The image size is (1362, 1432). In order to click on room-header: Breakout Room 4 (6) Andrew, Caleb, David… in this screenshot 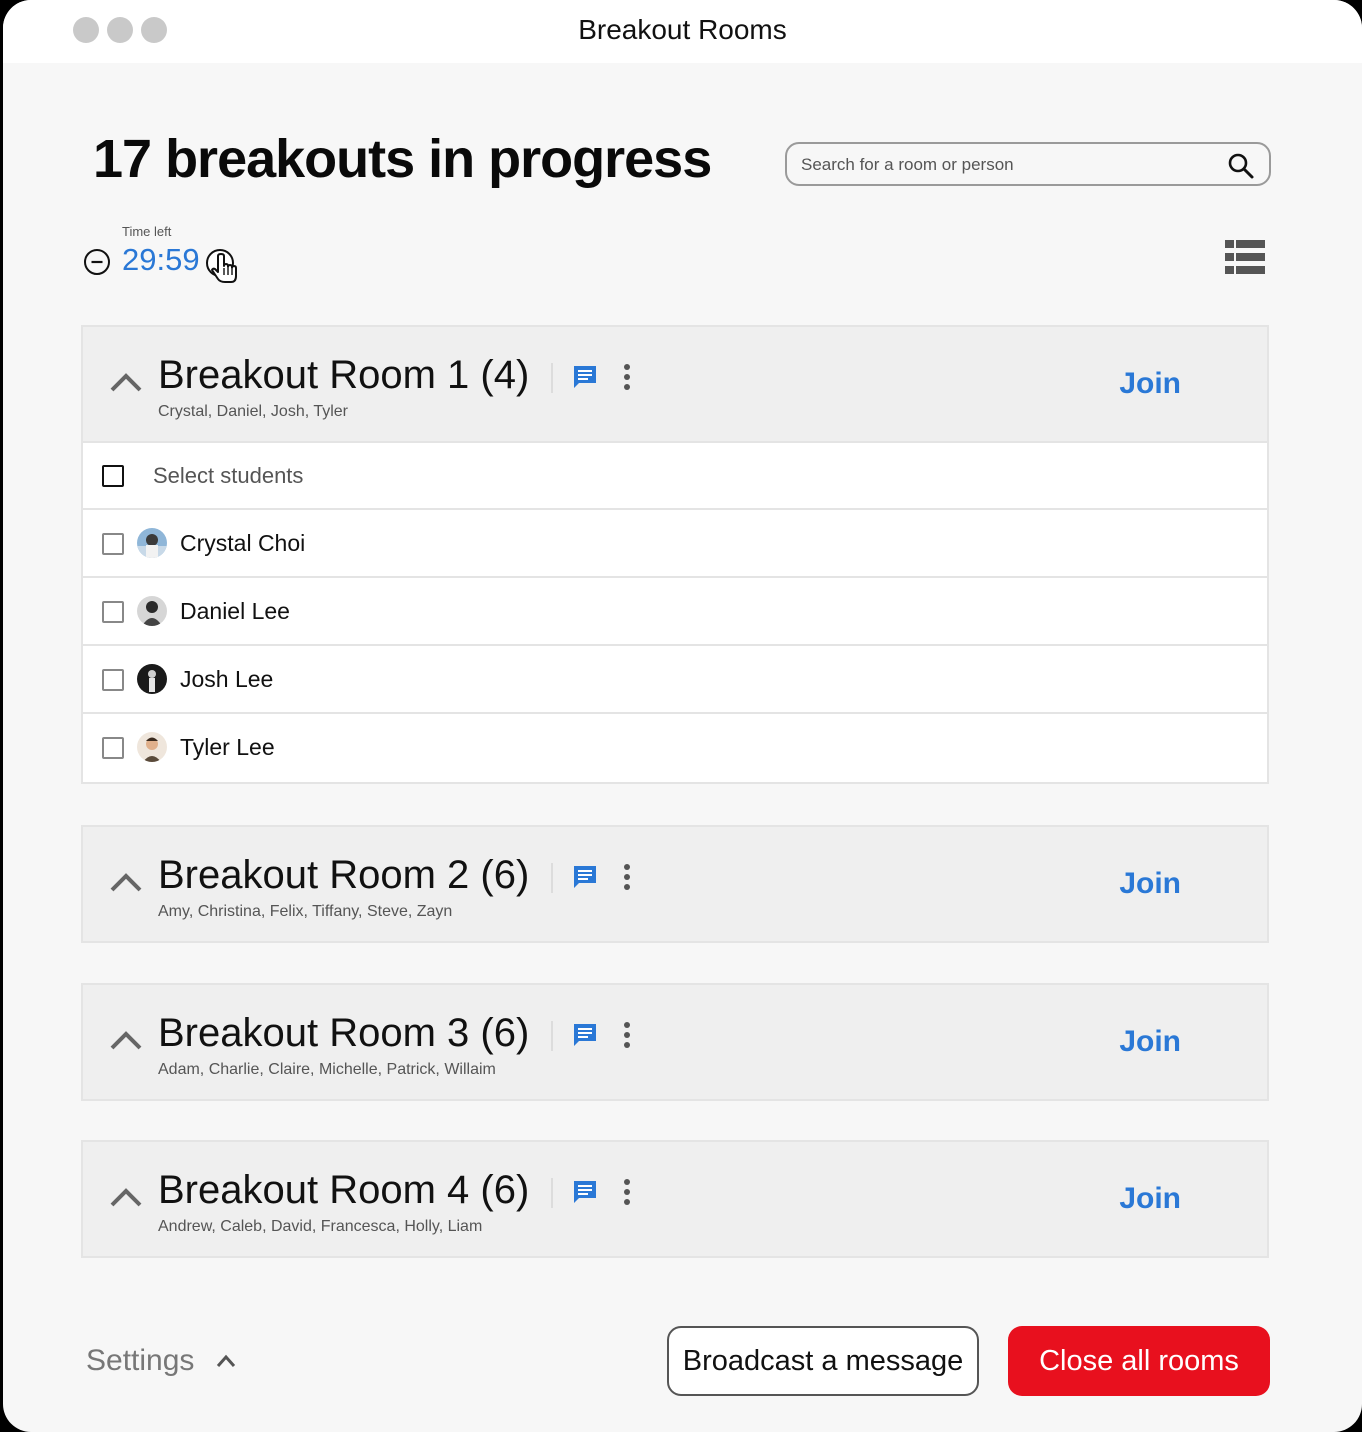, I will do `click(675, 1199)`.